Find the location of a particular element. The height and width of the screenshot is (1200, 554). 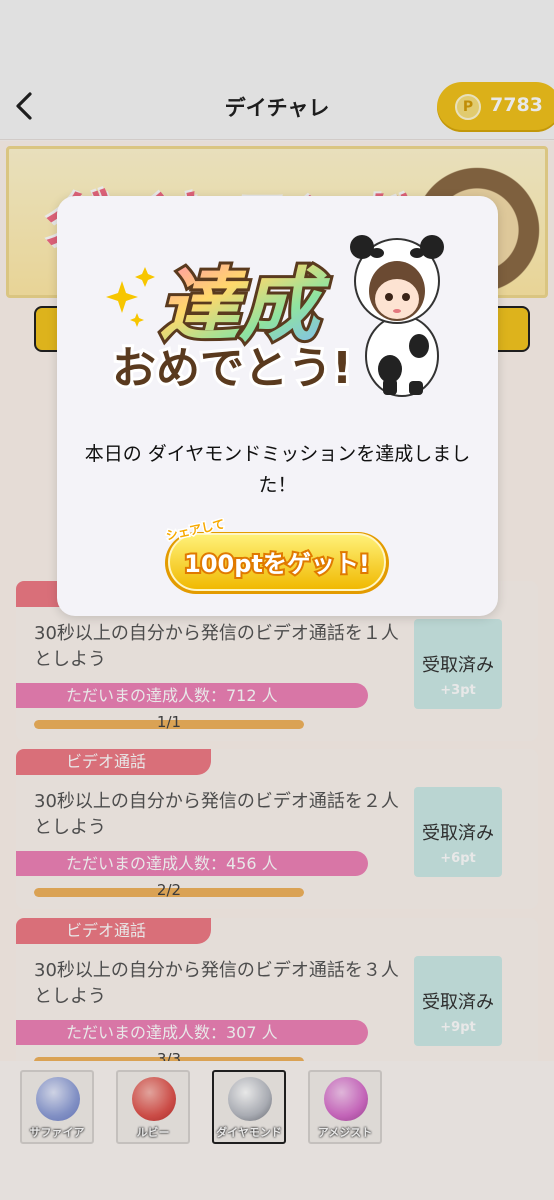

panda-character-icon is located at coordinates (397, 316).